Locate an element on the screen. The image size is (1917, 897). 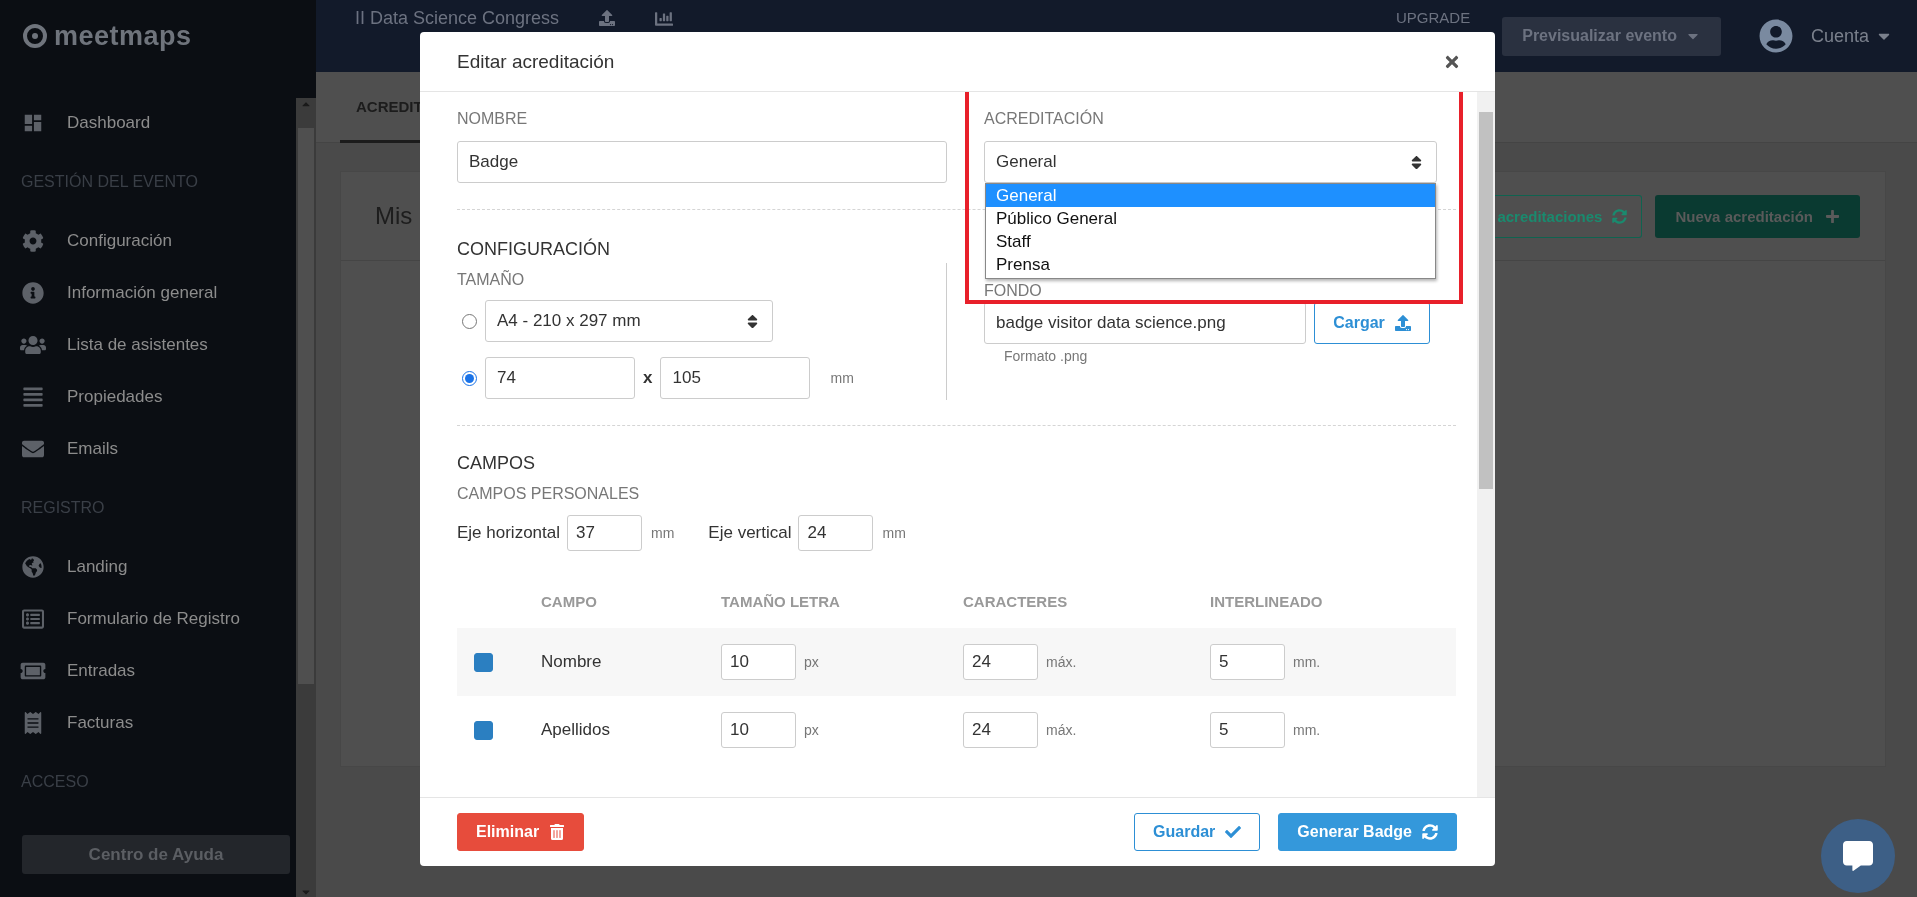
event-title: II Data Science Congress is located at coordinates (457, 18).